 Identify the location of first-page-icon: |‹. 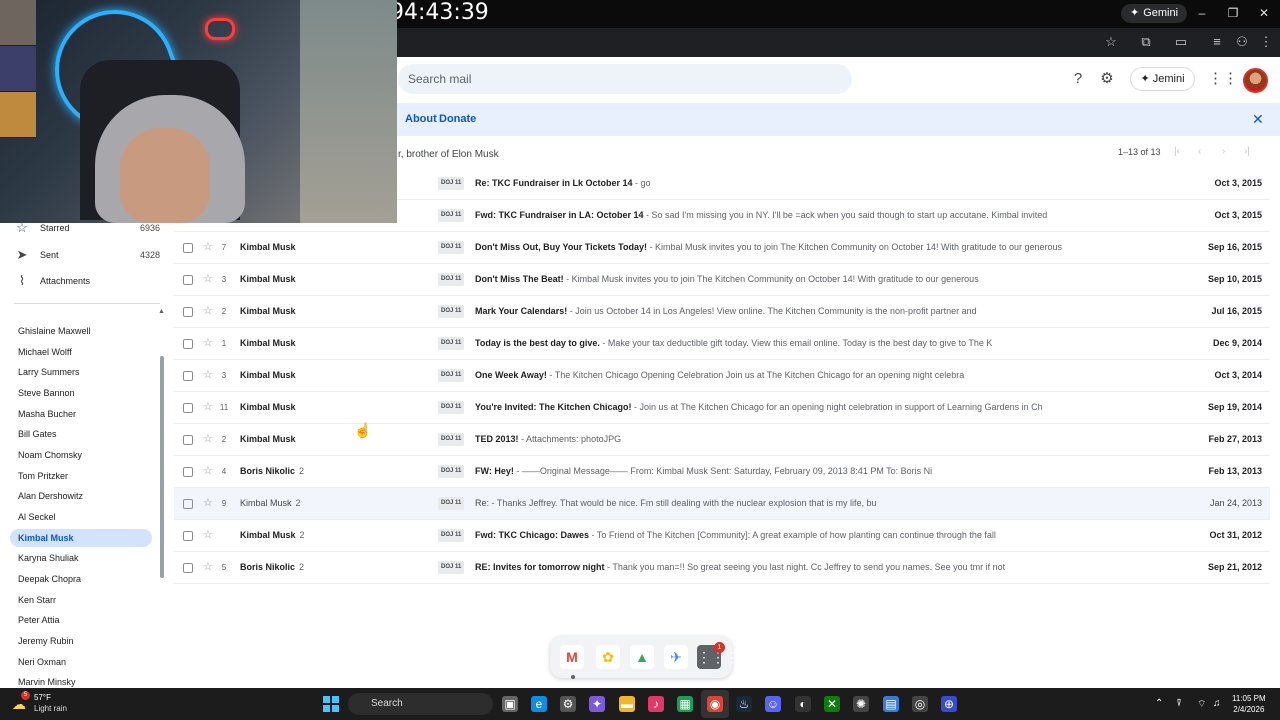
(1177, 151).